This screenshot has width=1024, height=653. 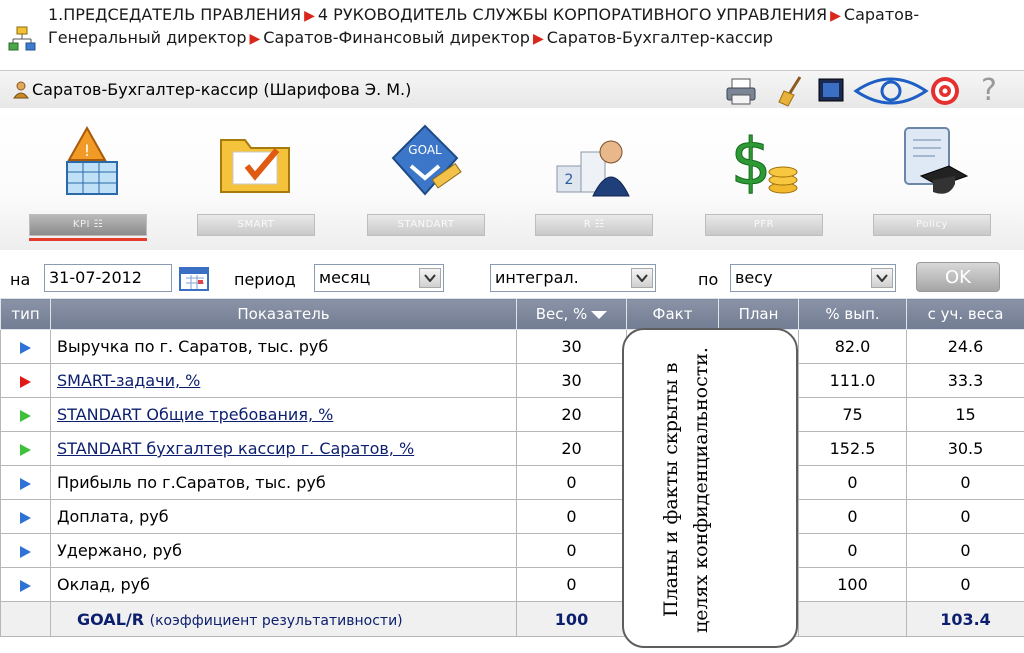 I want to click on view-eye-icon, so click(x=891, y=91).